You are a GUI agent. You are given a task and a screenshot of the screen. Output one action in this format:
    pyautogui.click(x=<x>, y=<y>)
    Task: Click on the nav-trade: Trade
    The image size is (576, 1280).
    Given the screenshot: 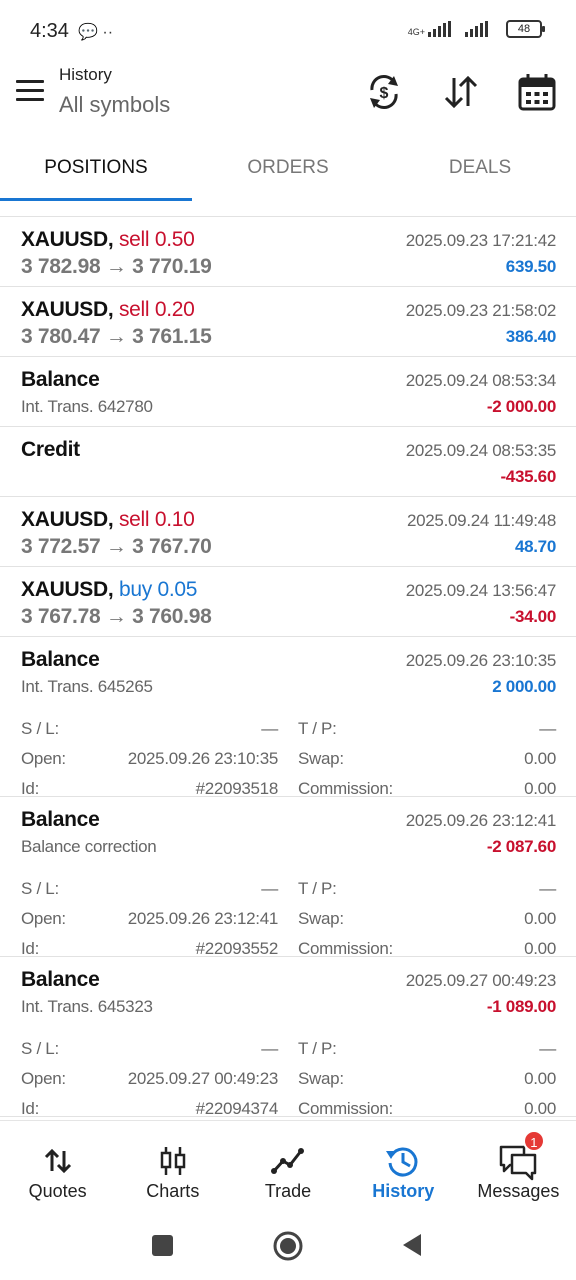 What is the action you would take?
    pyautogui.click(x=287, y=1168)
    